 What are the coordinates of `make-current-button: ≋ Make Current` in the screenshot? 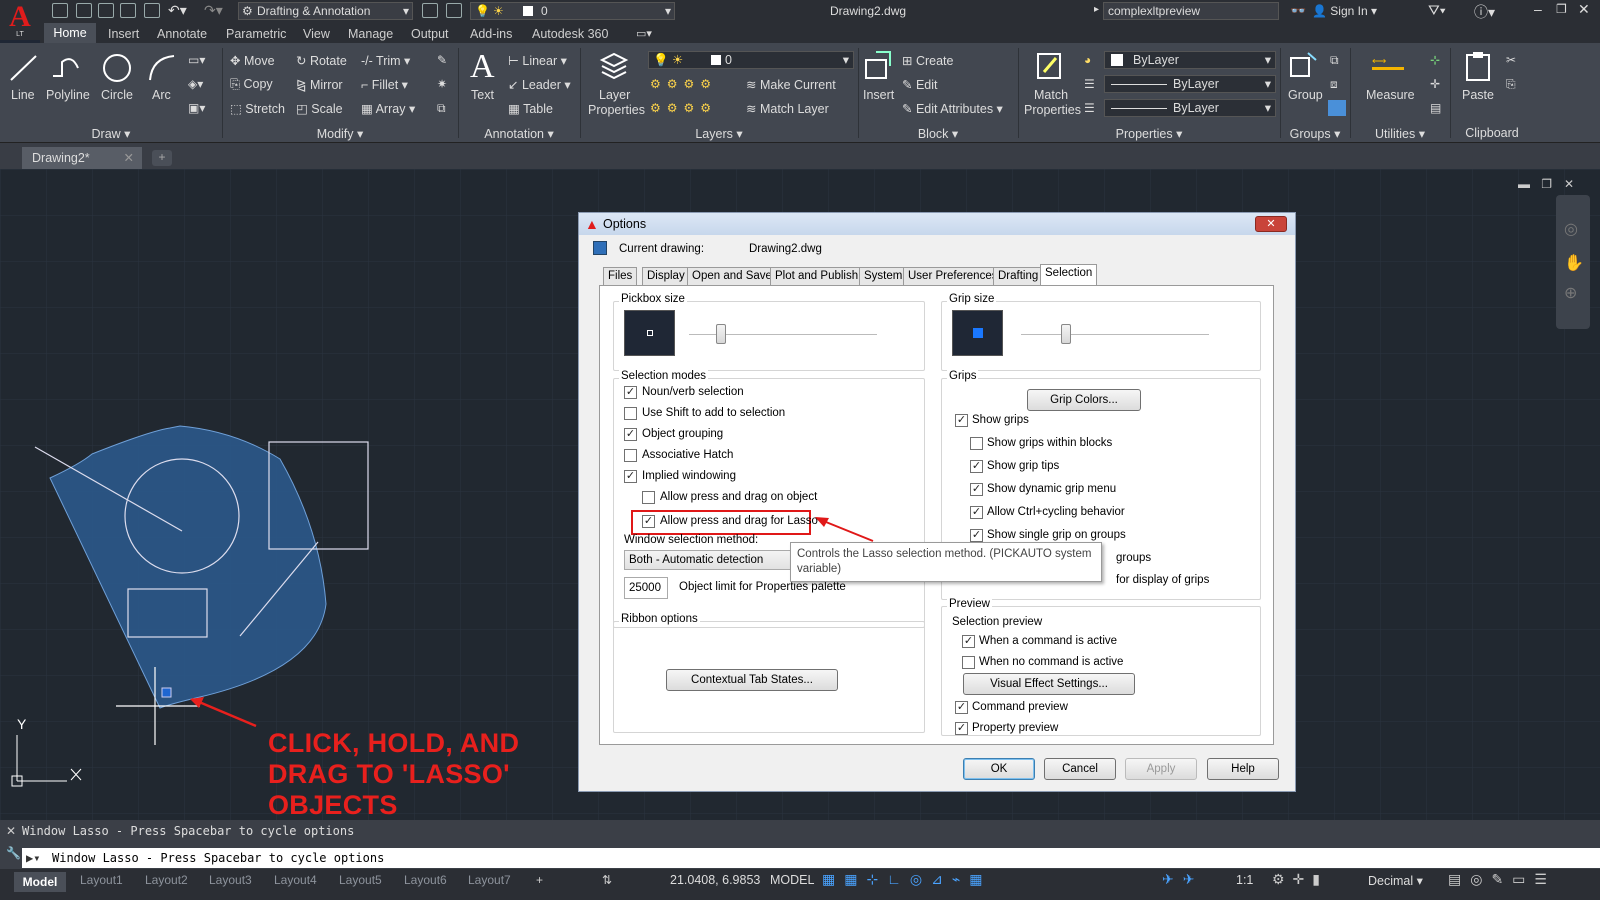 It's located at (791, 84).